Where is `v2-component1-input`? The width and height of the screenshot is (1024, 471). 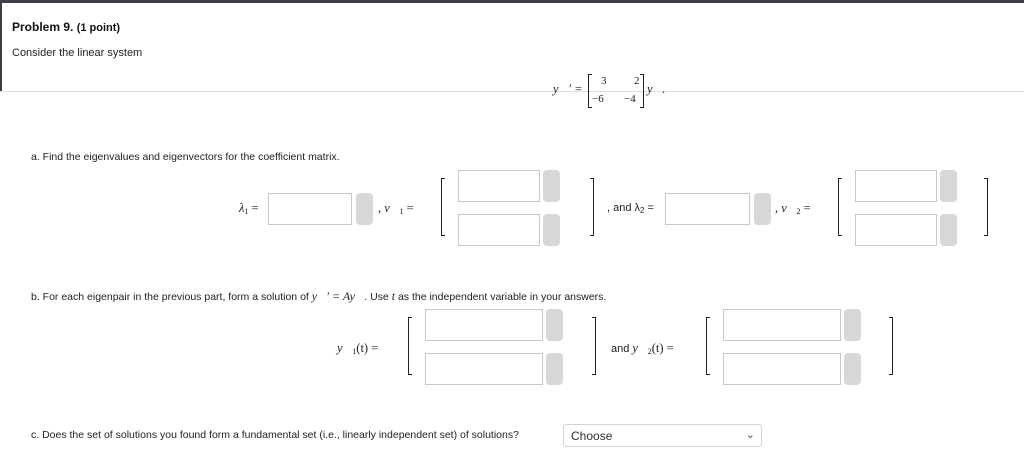 v2-component1-input is located at coordinates (896, 186).